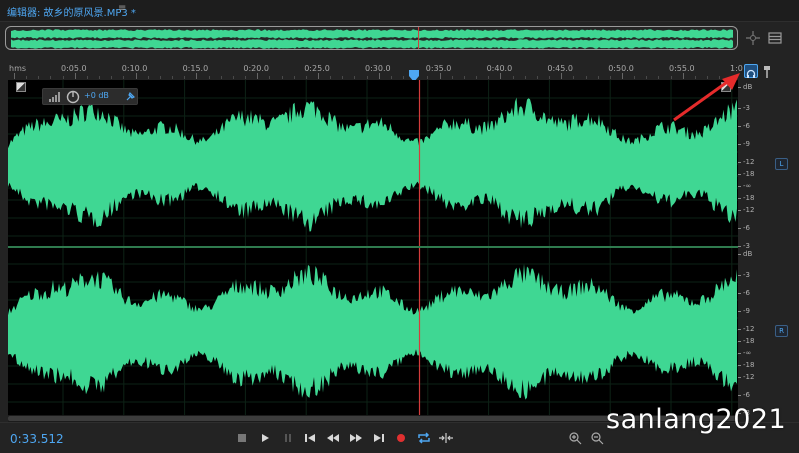 Image resolution: width=799 pixels, height=453 pixels. Describe the element at coordinates (71, 11) in the screenshot. I see `editor-title: 编辑器: 故乡的原风景.MP3 *` at that location.